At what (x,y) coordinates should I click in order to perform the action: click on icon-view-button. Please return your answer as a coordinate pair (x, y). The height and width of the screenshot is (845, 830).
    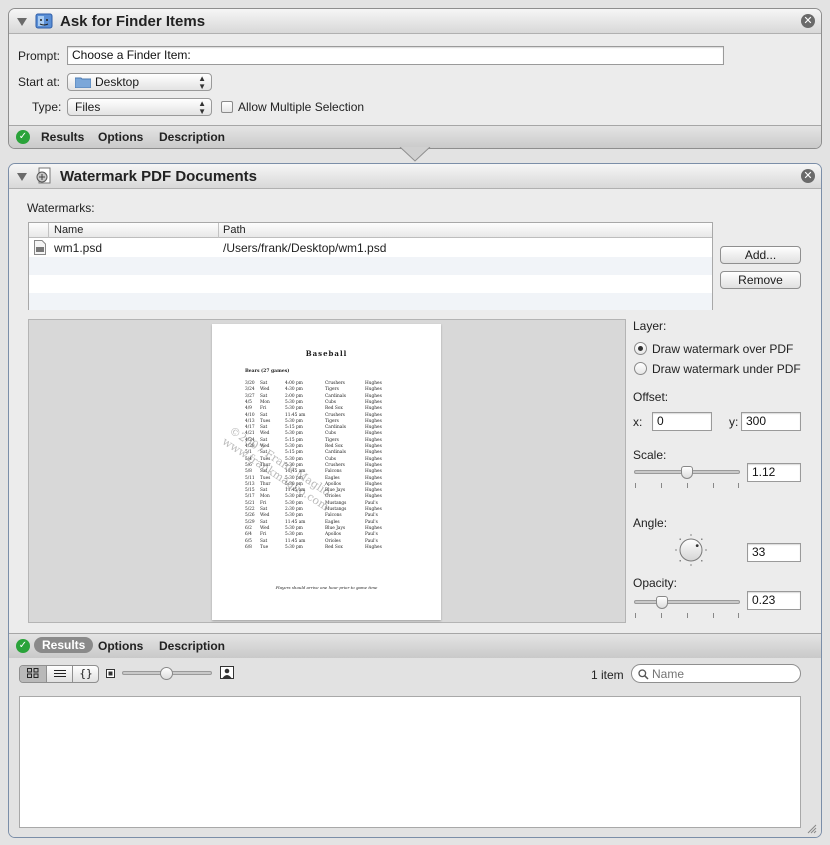
    Looking at the image, I should click on (33, 674).